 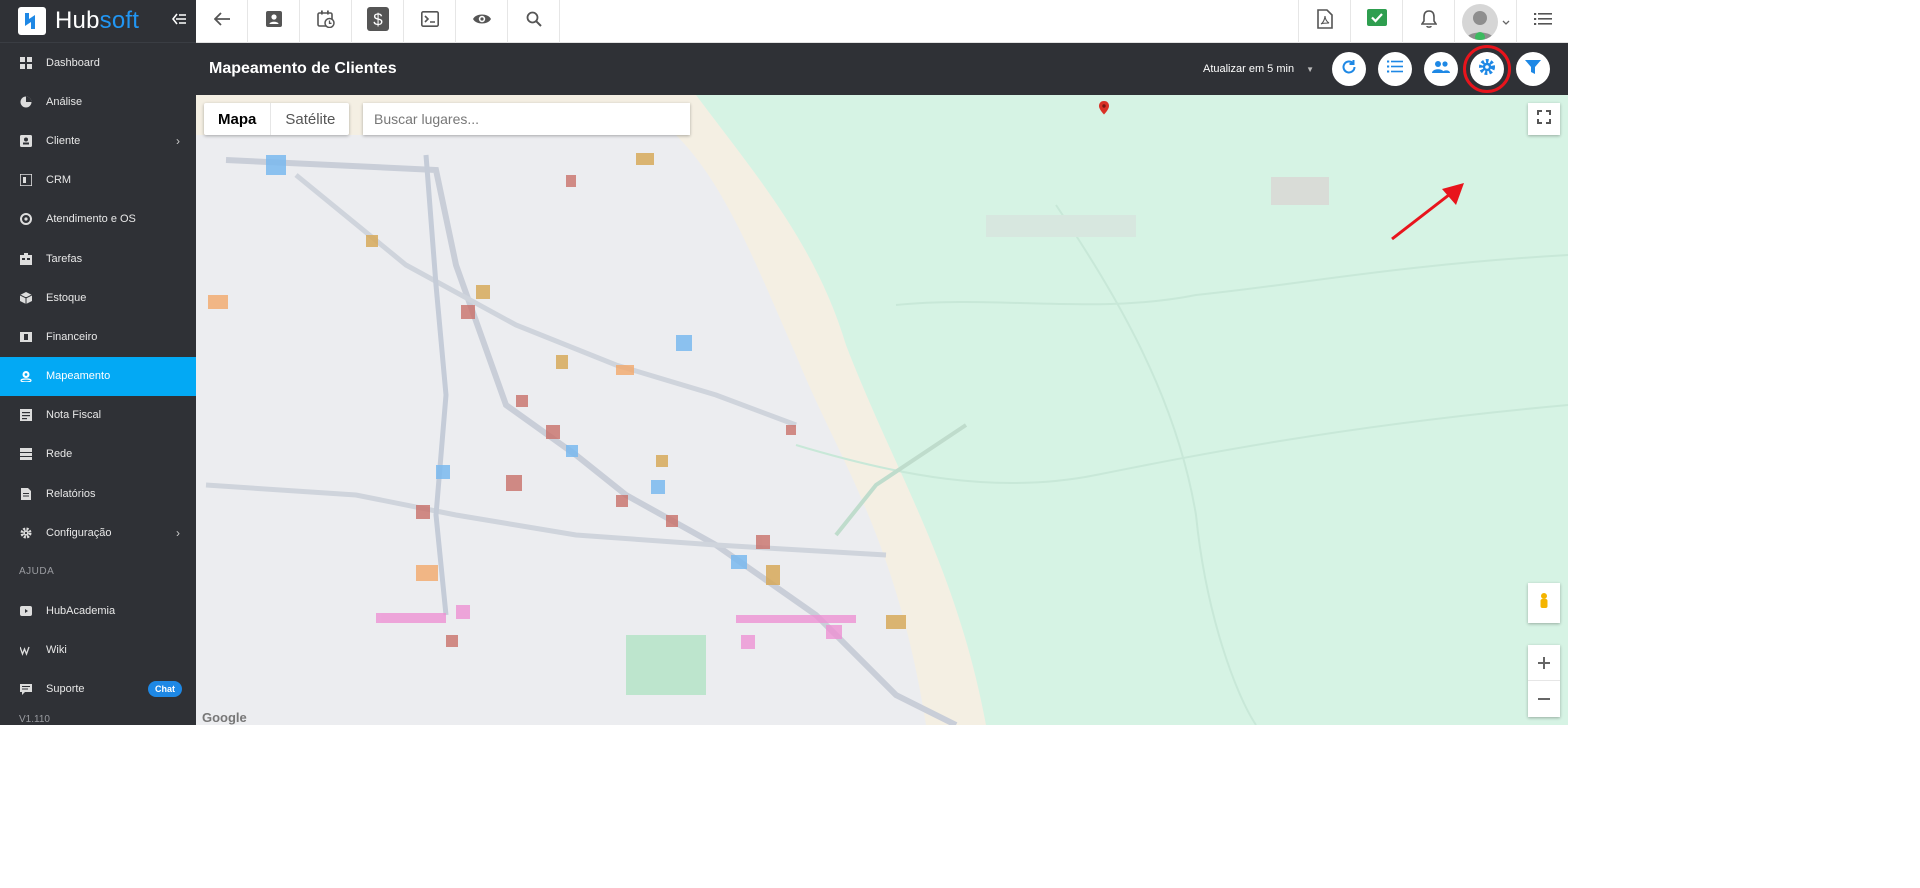 What do you see at coordinates (26, 689) in the screenshot?
I see `chat-icon` at bounding box center [26, 689].